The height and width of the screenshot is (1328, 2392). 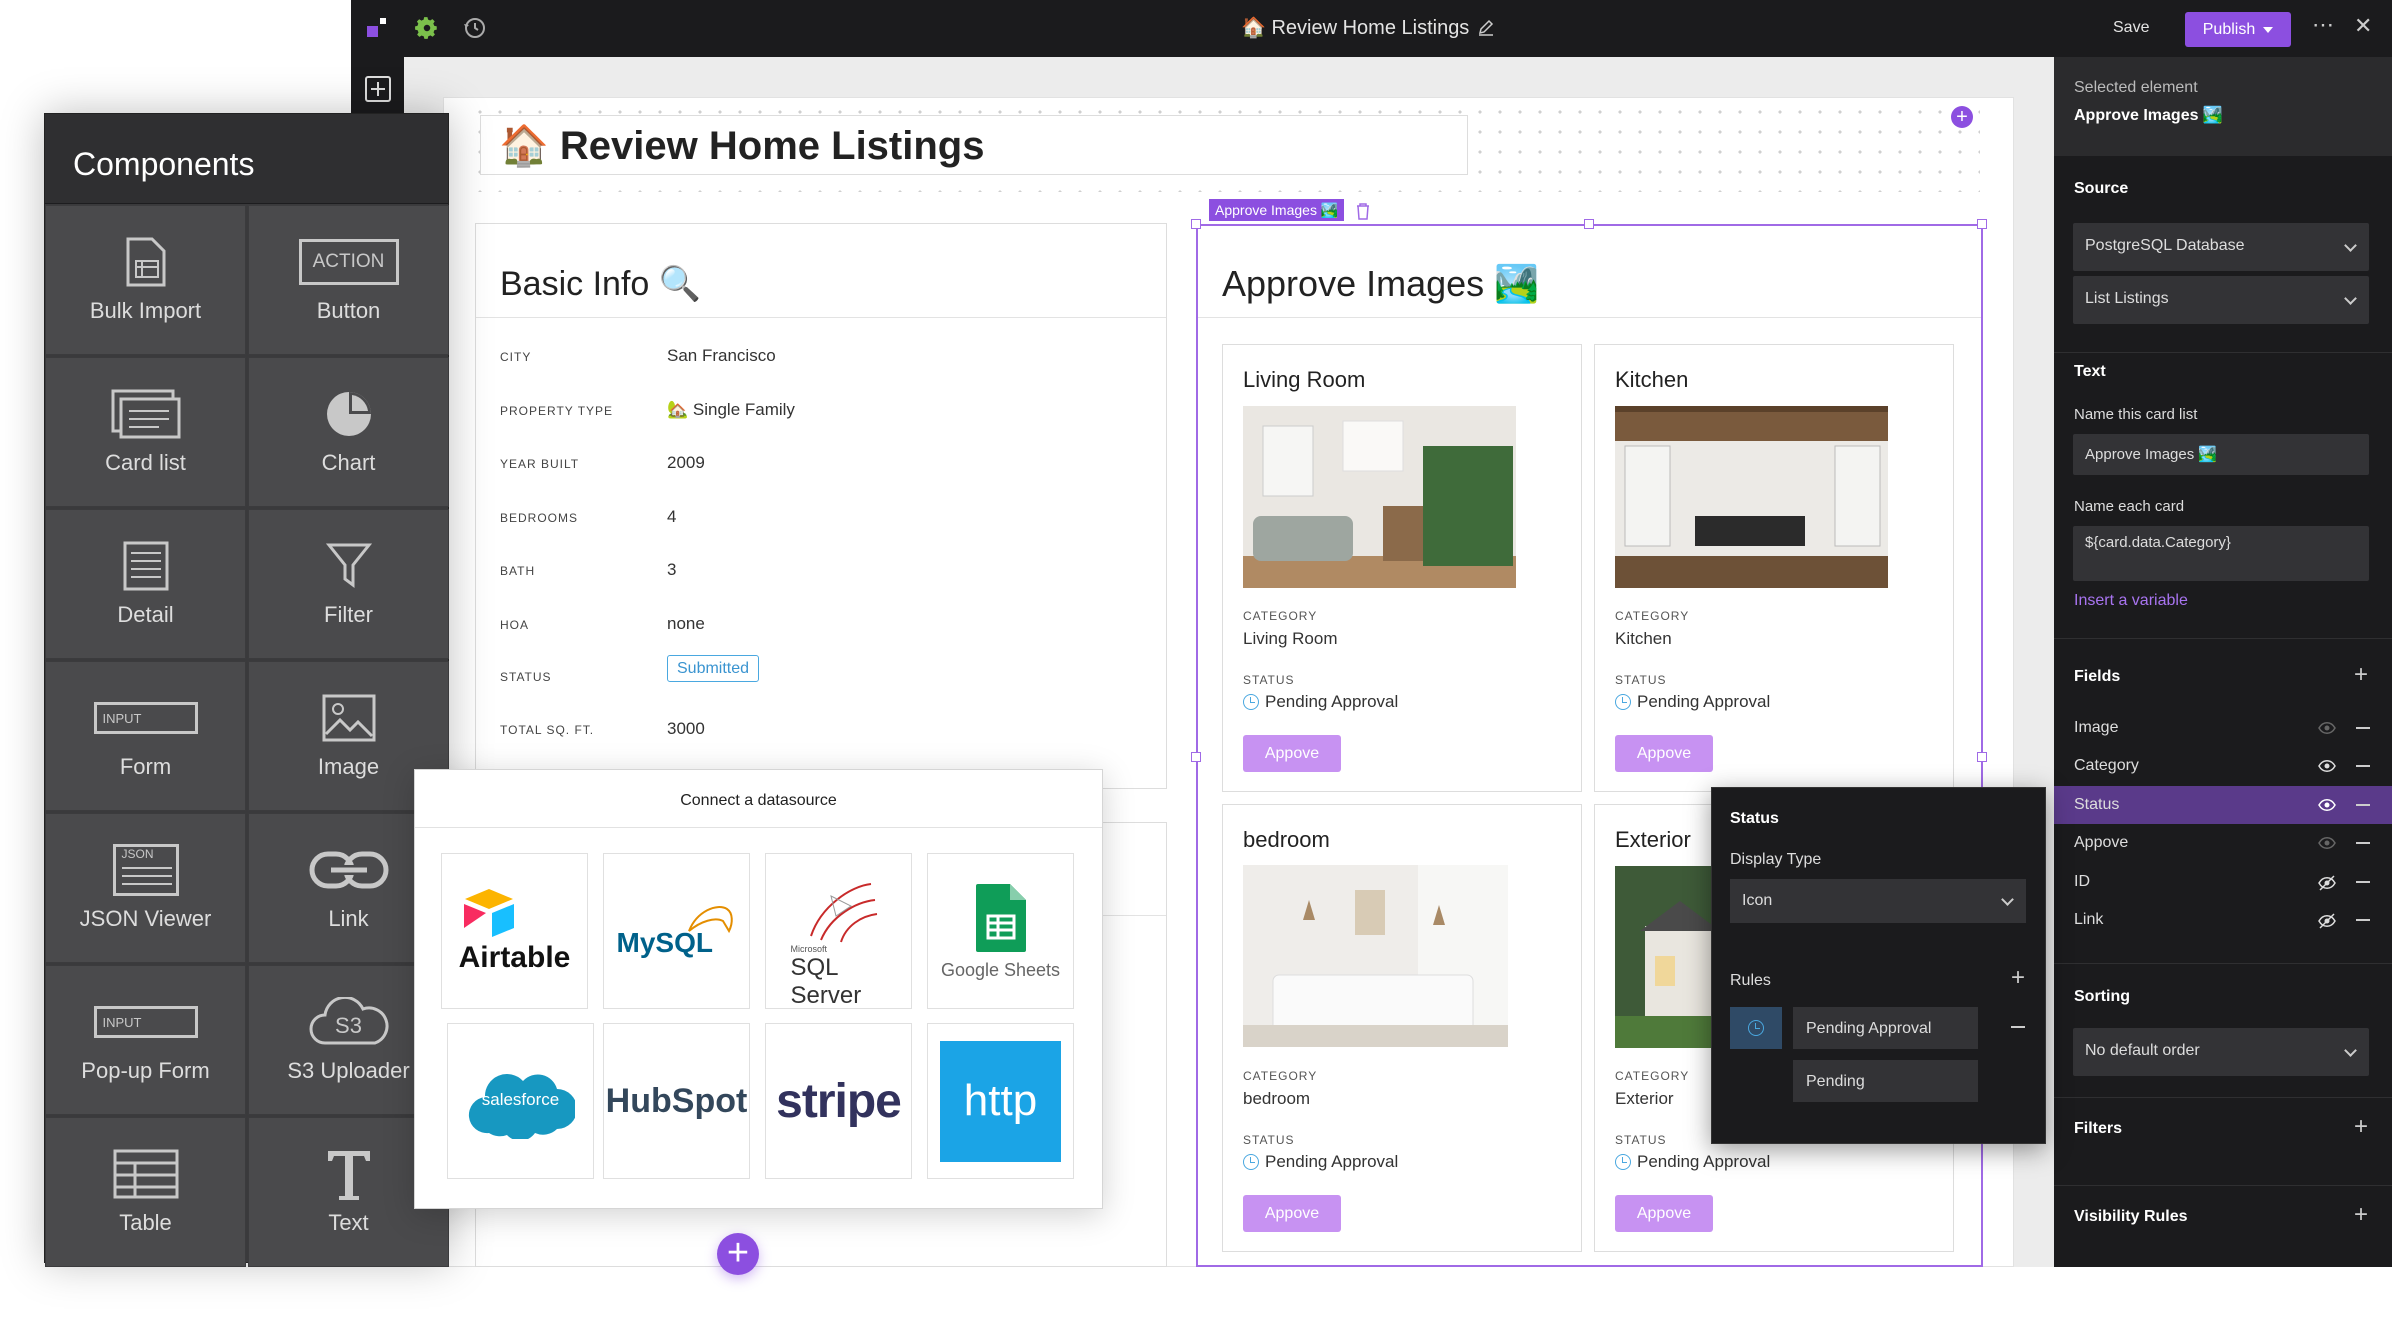 What do you see at coordinates (2361, 1127) in the screenshot?
I see `add-filter-button: +` at bounding box center [2361, 1127].